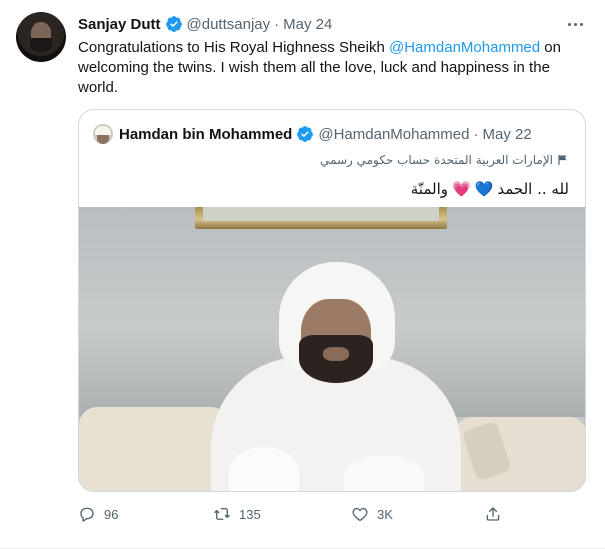 The image size is (605, 549). Describe the element at coordinates (154, 449) in the screenshot. I see `sofa-left` at that location.